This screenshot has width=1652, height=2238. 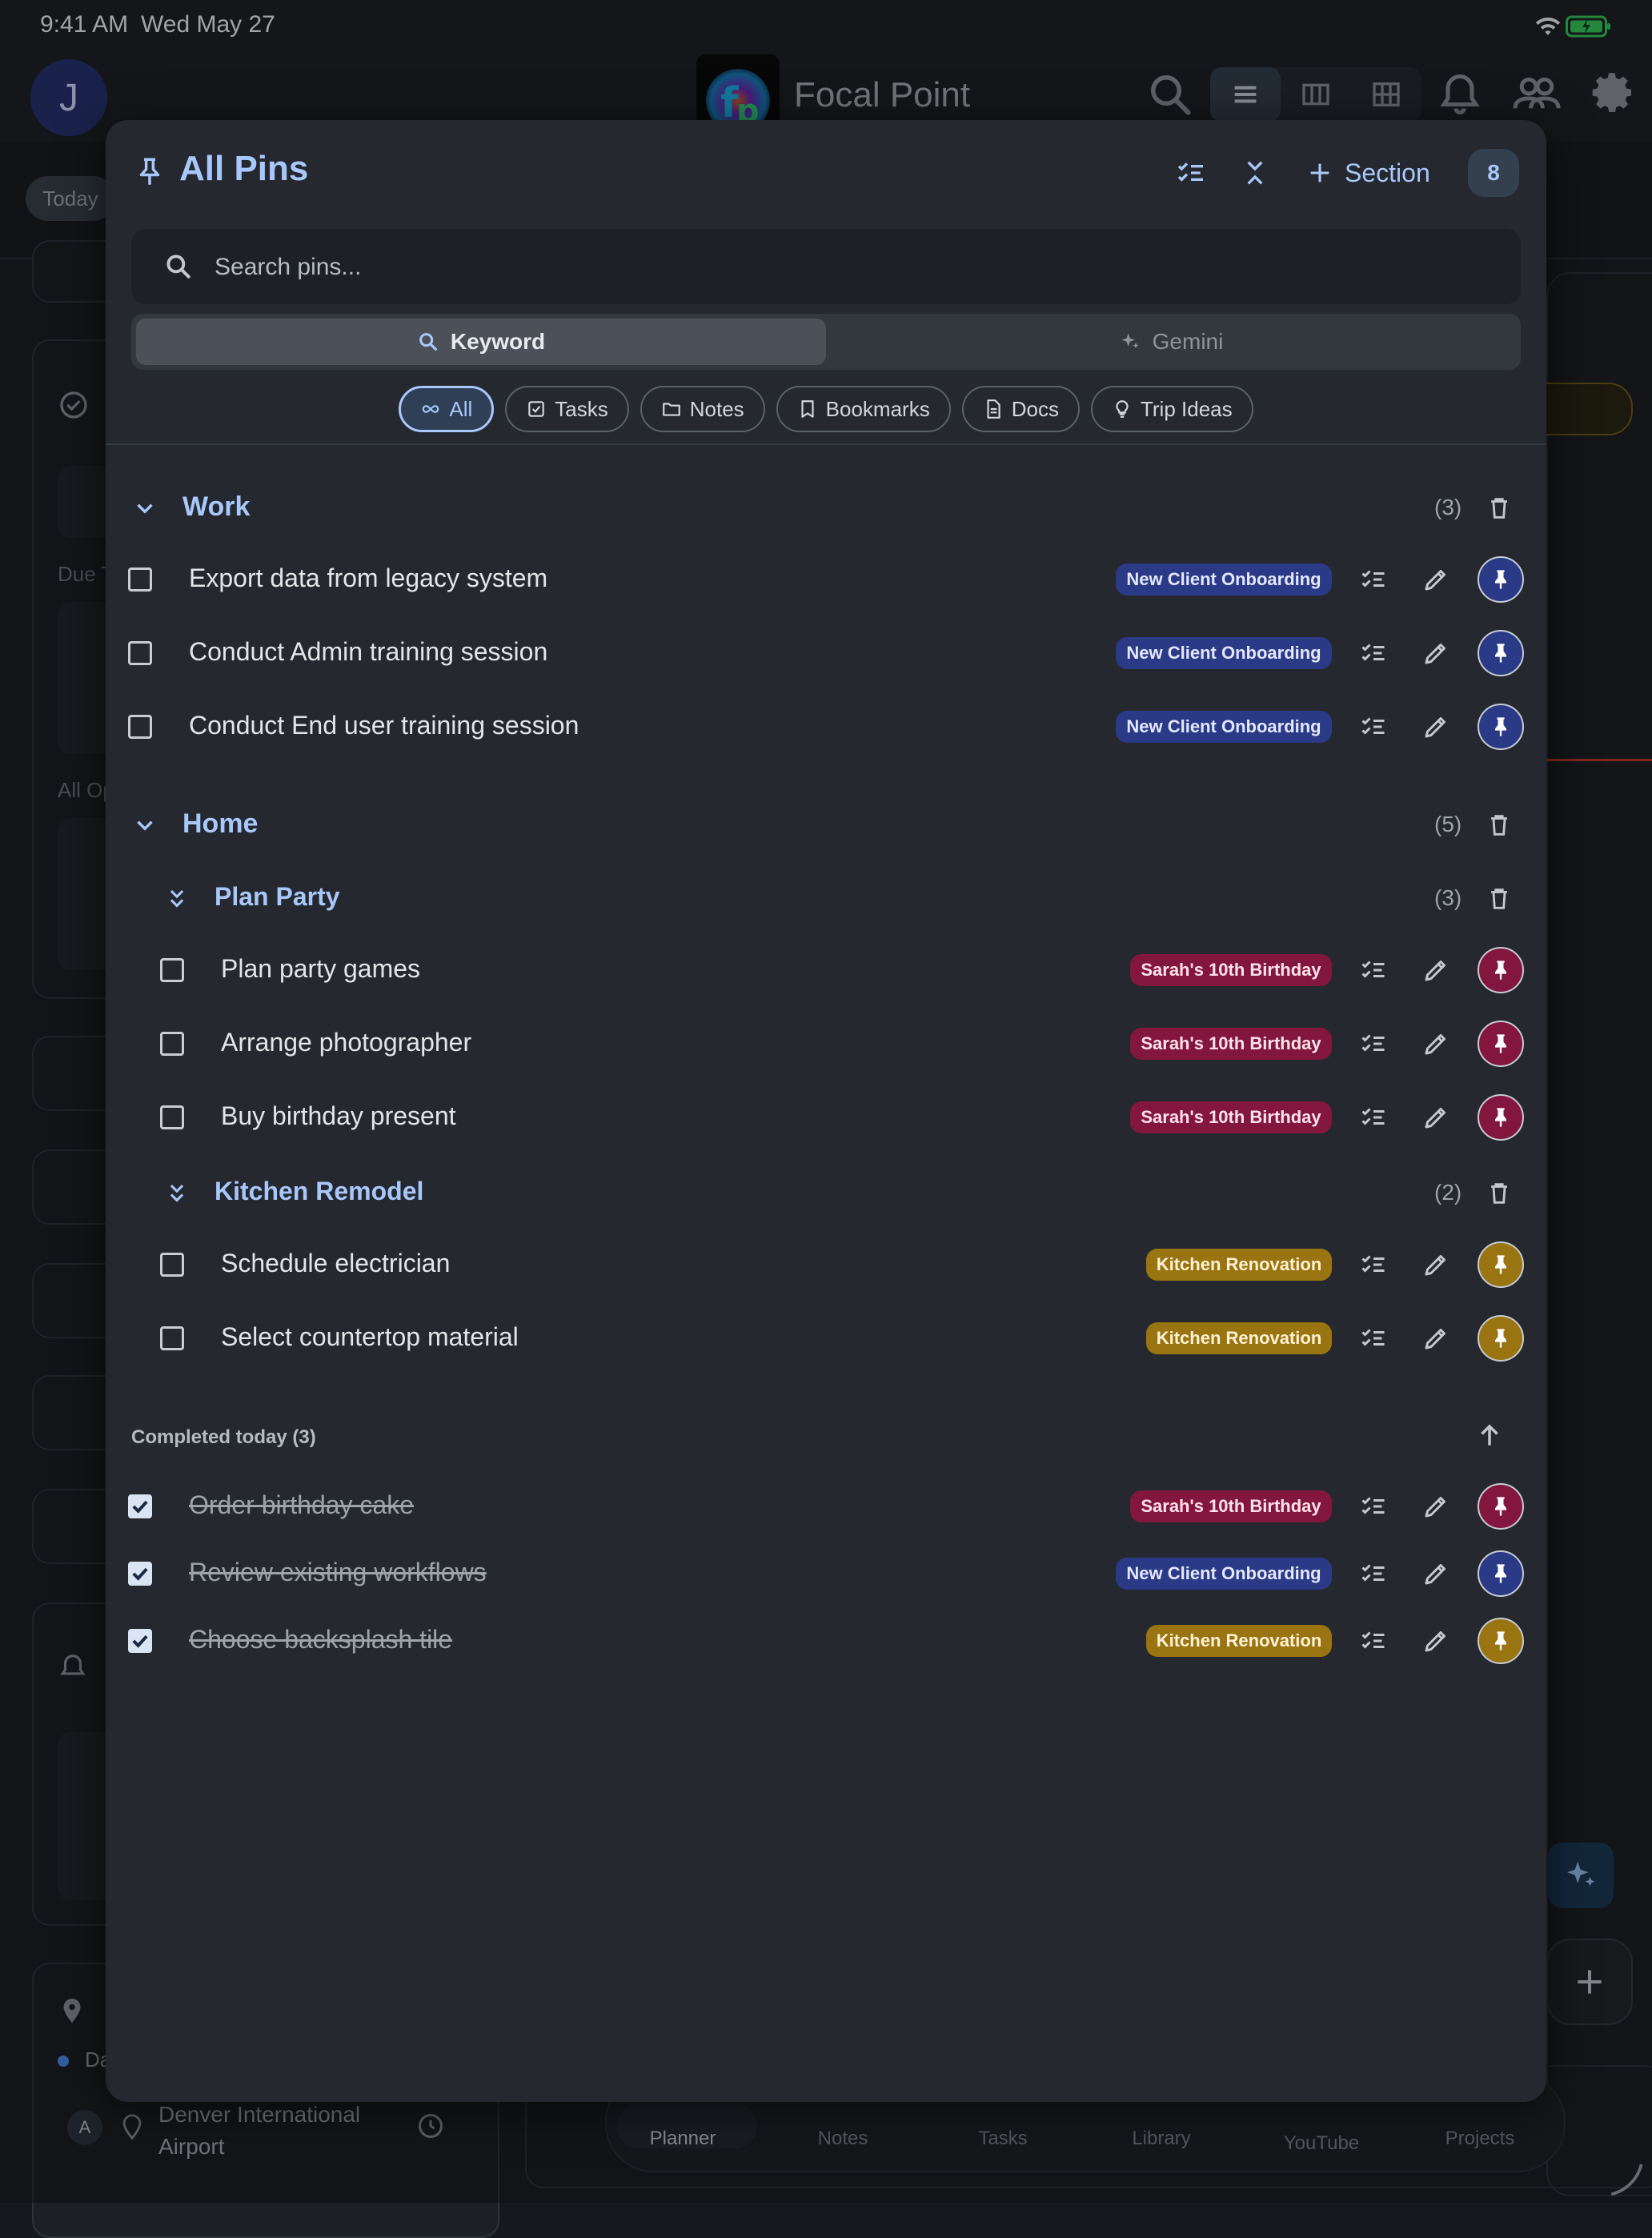 I want to click on gemini-mode-button: Gemini, so click(x=1171, y=342).